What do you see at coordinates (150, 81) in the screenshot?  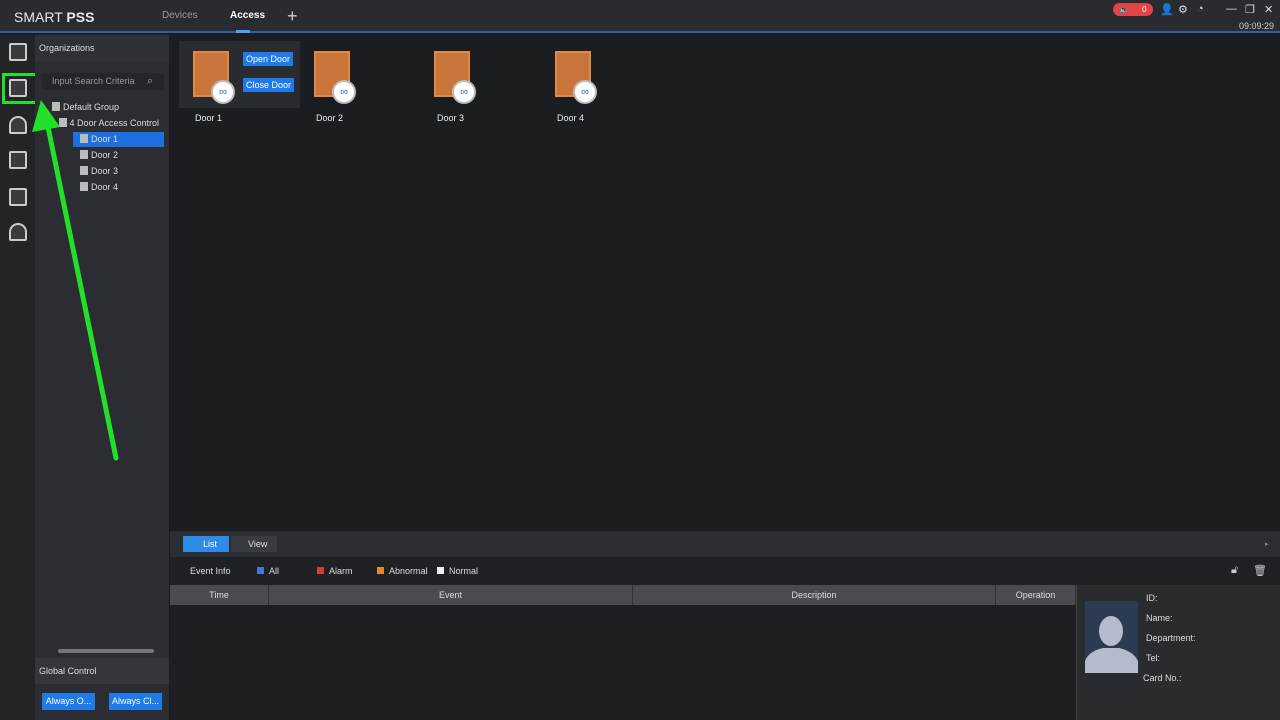 I see `search-icon: ⌕` at bounding box center [150, 81].